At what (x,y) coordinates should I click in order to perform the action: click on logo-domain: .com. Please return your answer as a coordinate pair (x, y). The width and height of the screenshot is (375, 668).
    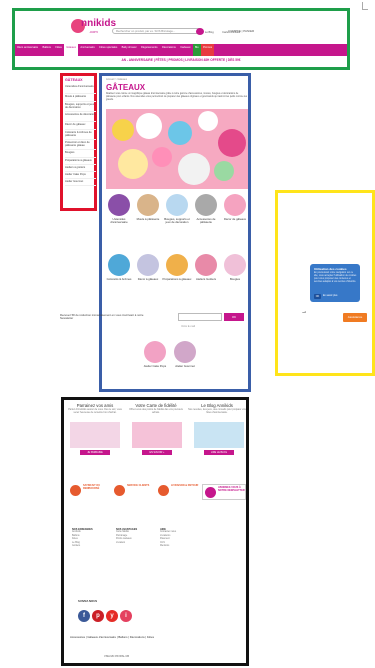
    Looking at the image, I should click on (93, 31).